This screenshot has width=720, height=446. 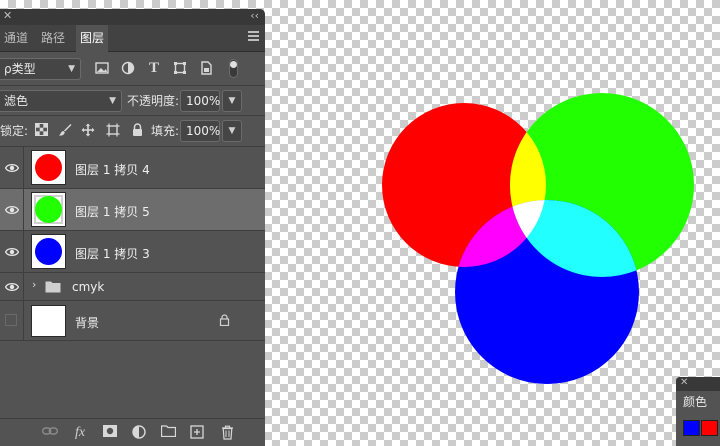 What do you see at coordinates (139, 433) in the screenshot?
I see `adjustment-layer-icon` at bounding box center [139, 433].